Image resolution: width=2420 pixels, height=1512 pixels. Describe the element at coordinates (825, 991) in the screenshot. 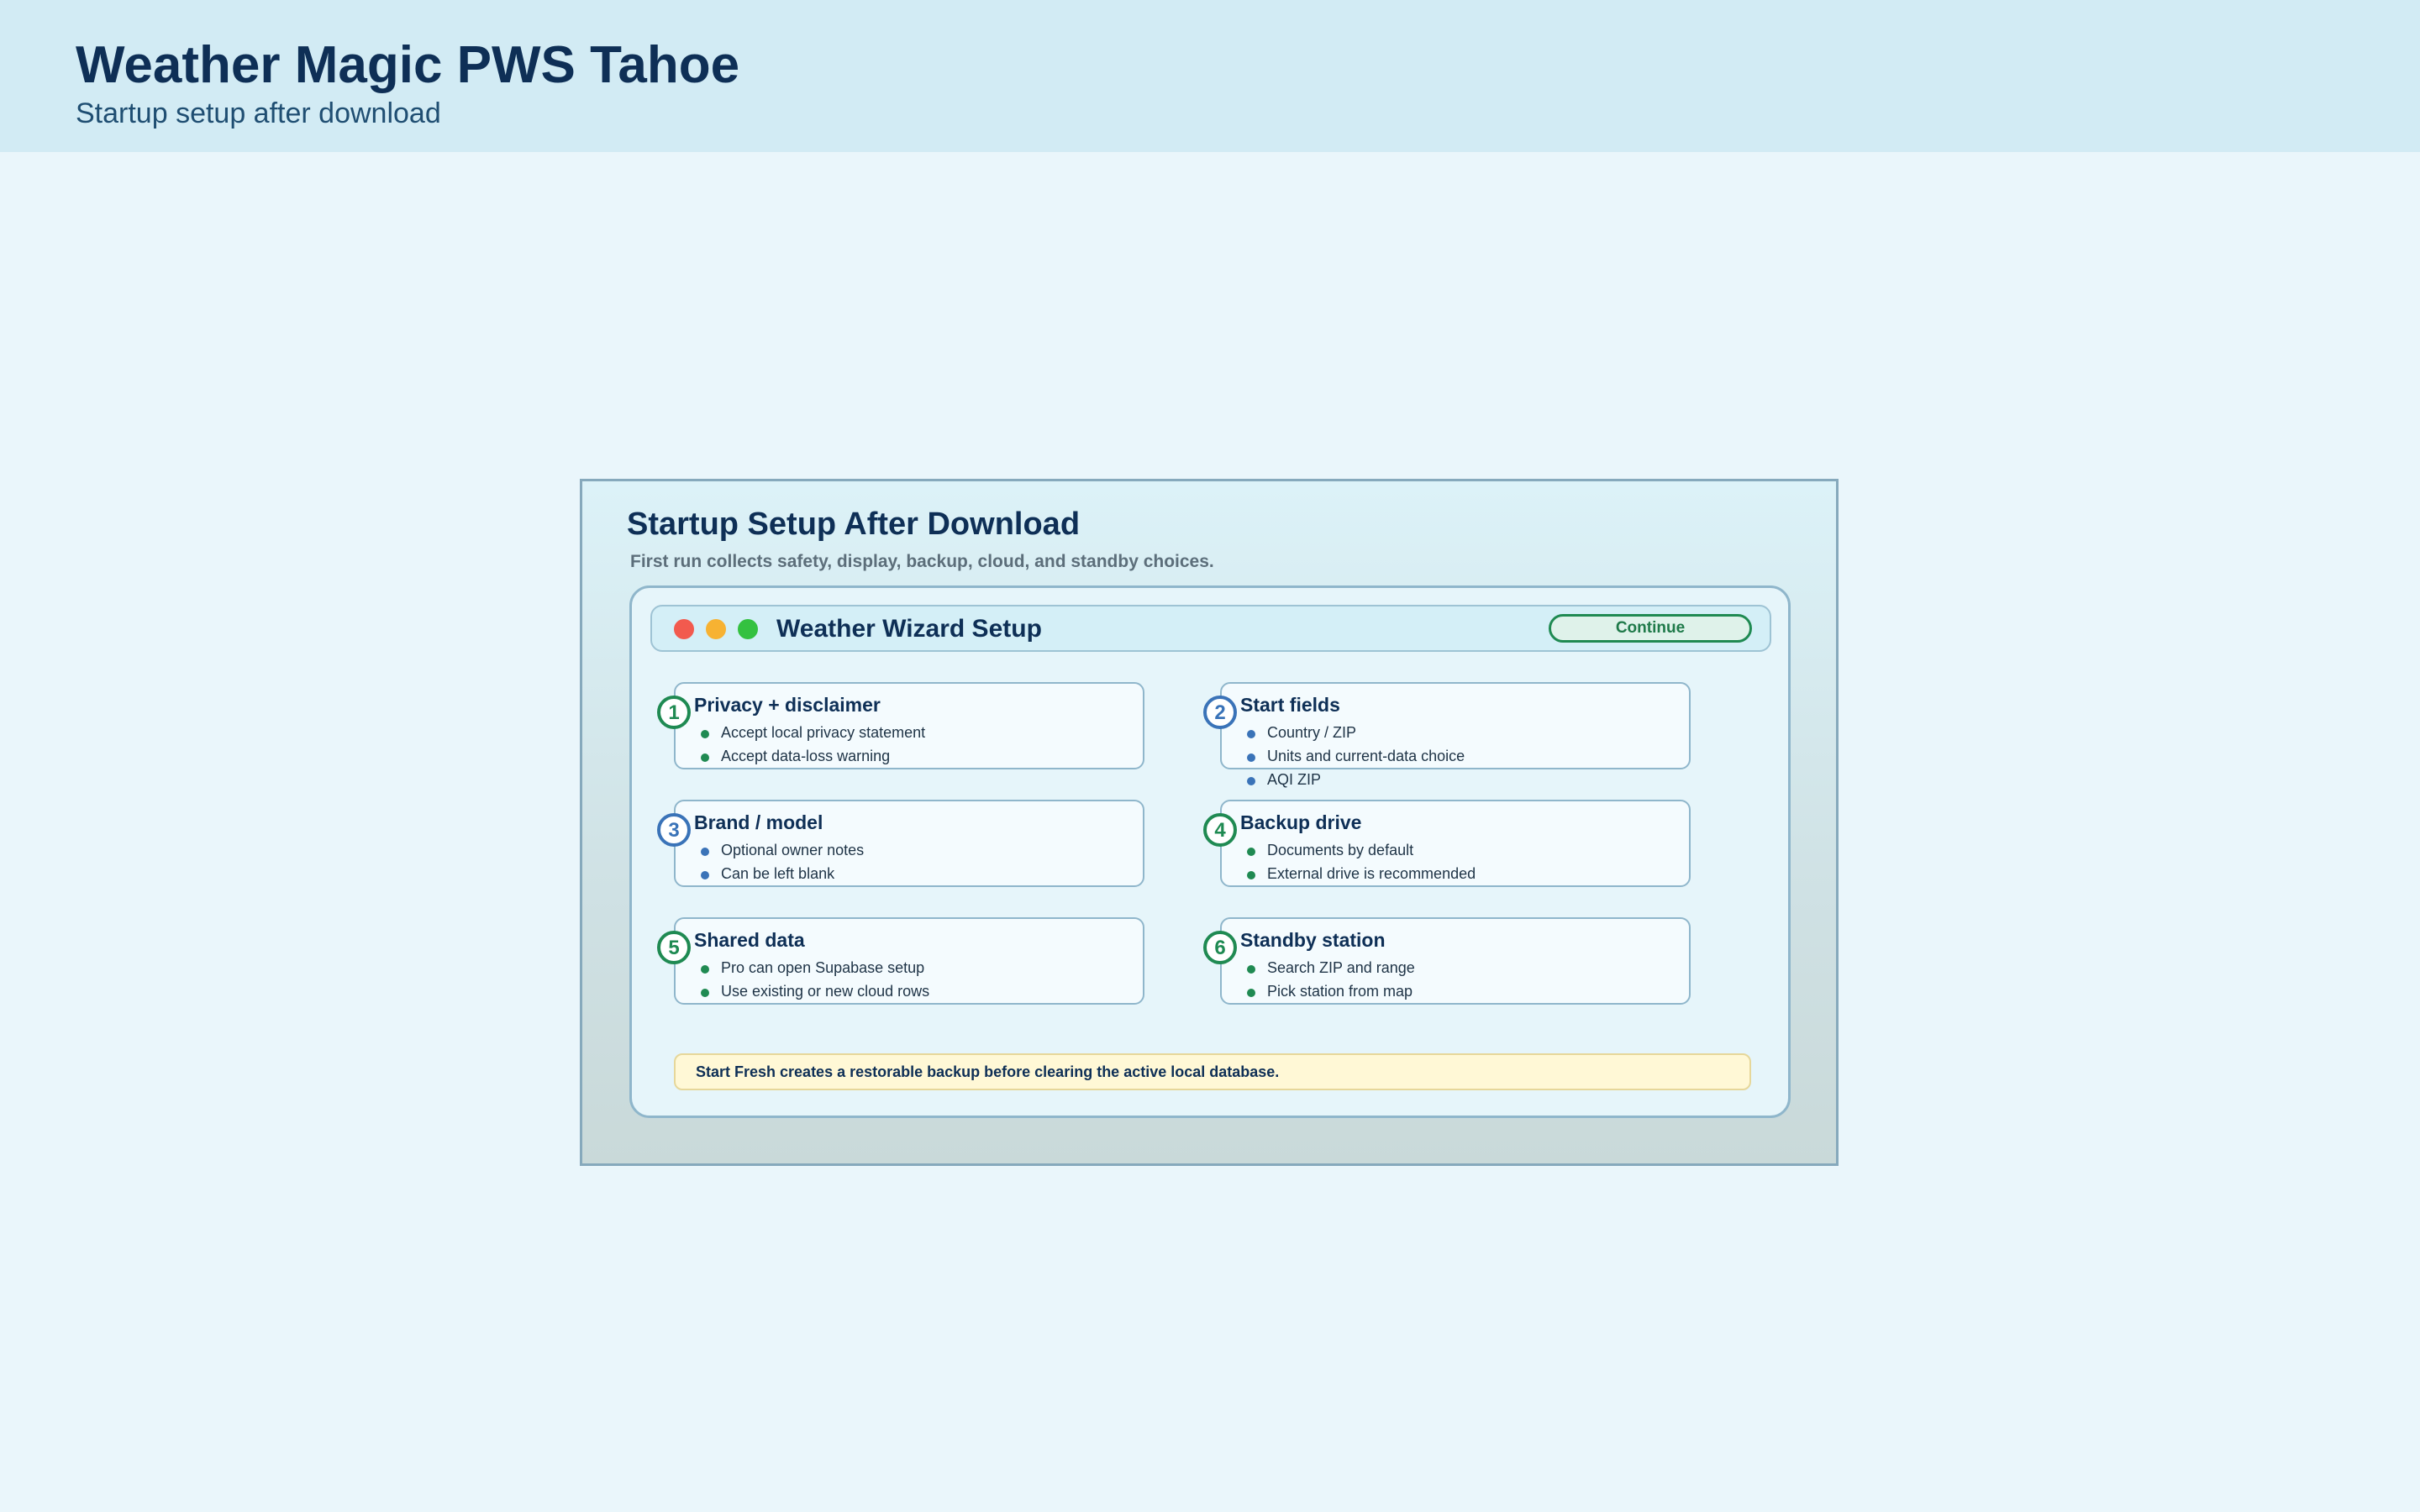

I see `step-item-text: Use existing or new cloud rows` at that location.